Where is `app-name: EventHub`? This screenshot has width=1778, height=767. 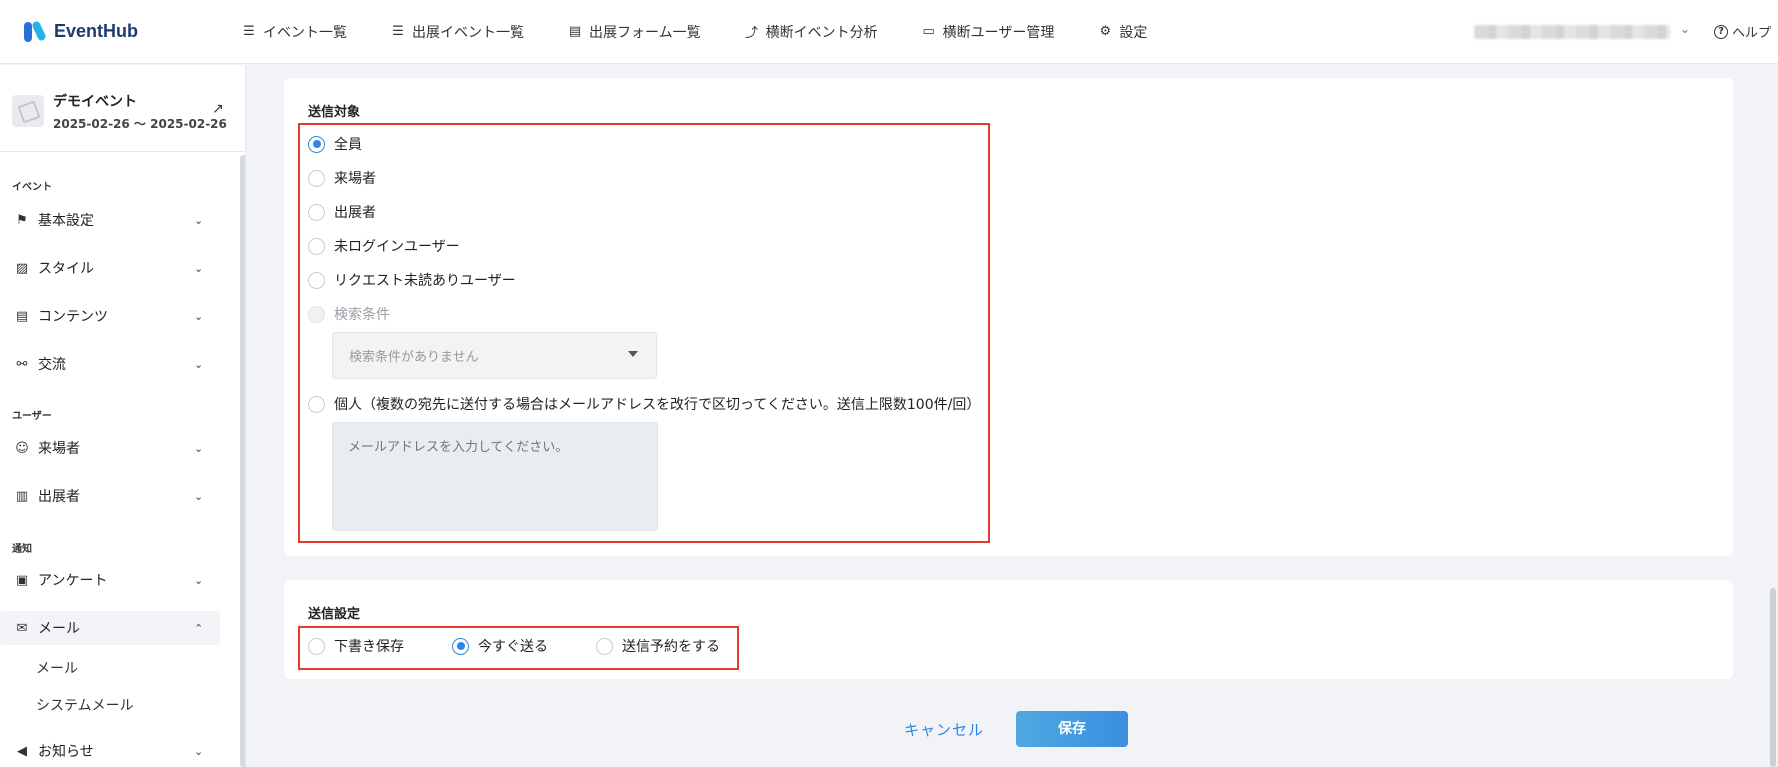 app-name: EventHub is located at coordinates (96, 31).